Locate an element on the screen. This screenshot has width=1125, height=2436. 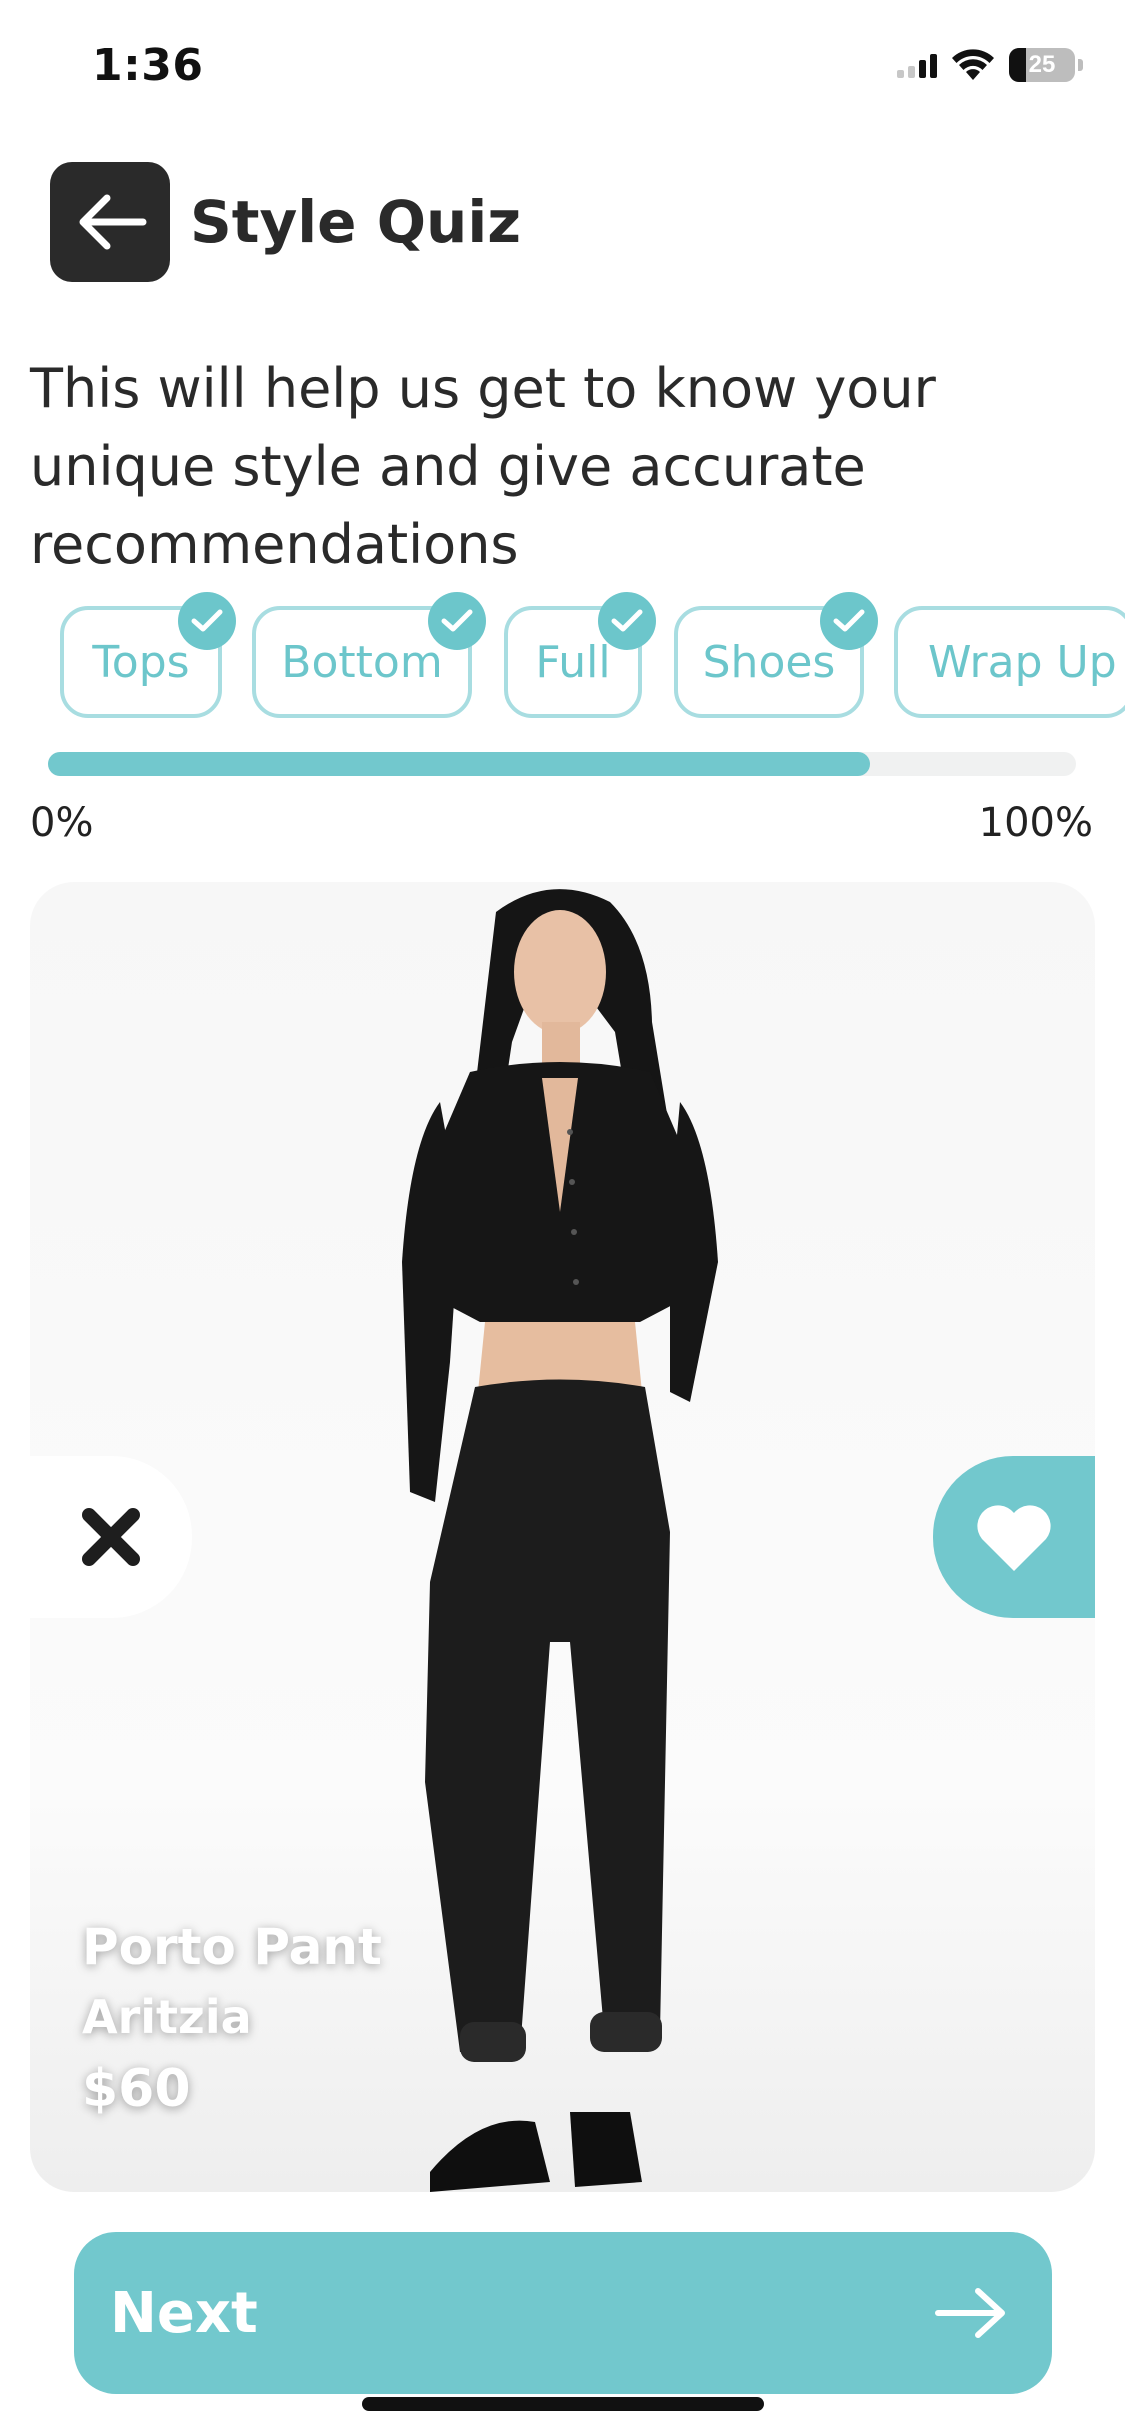
back-button is located at coordinates (110, 222).